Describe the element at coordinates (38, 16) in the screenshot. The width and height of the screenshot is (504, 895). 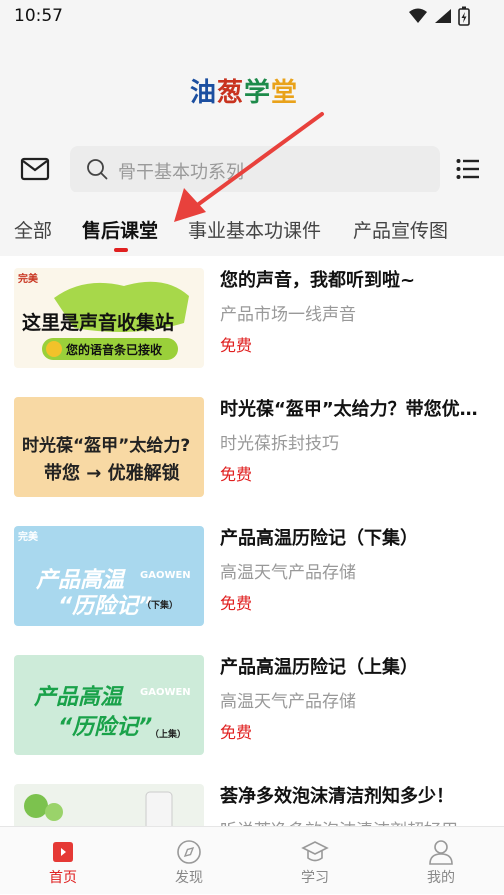
I see `status-time: 10:57` at that location.